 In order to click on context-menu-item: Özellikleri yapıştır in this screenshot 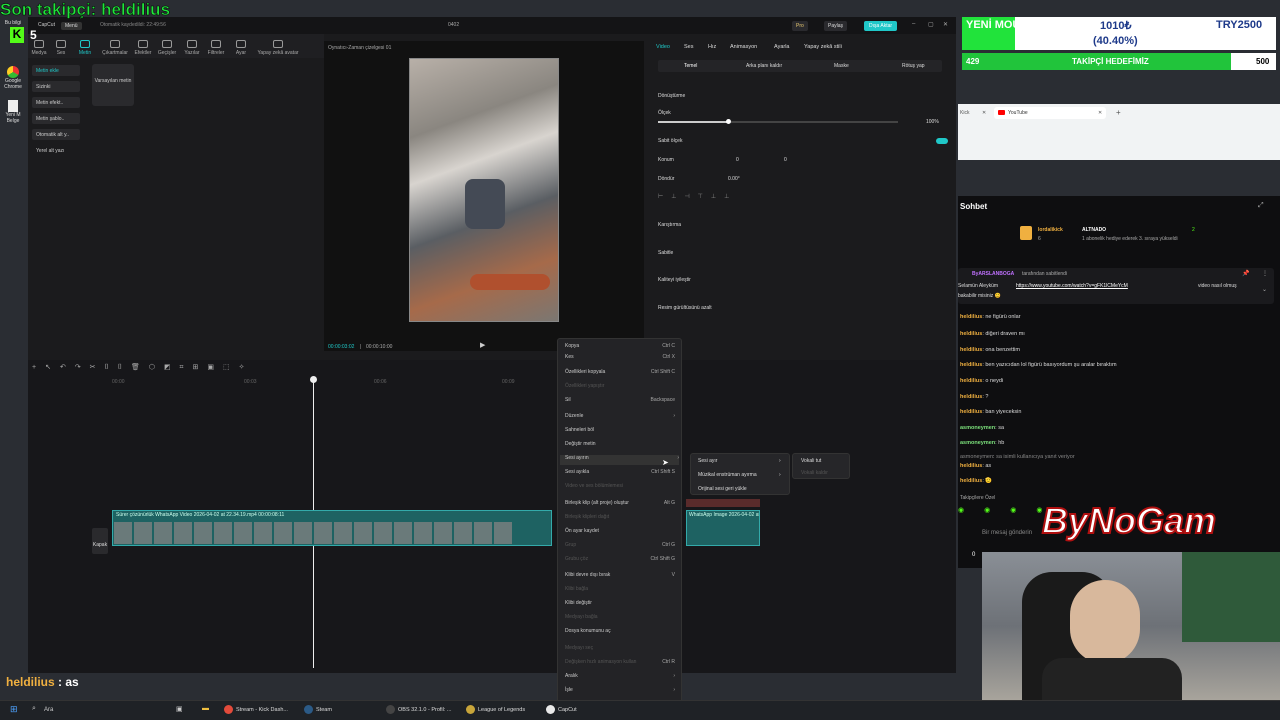, I will do `click(620, 388)`.